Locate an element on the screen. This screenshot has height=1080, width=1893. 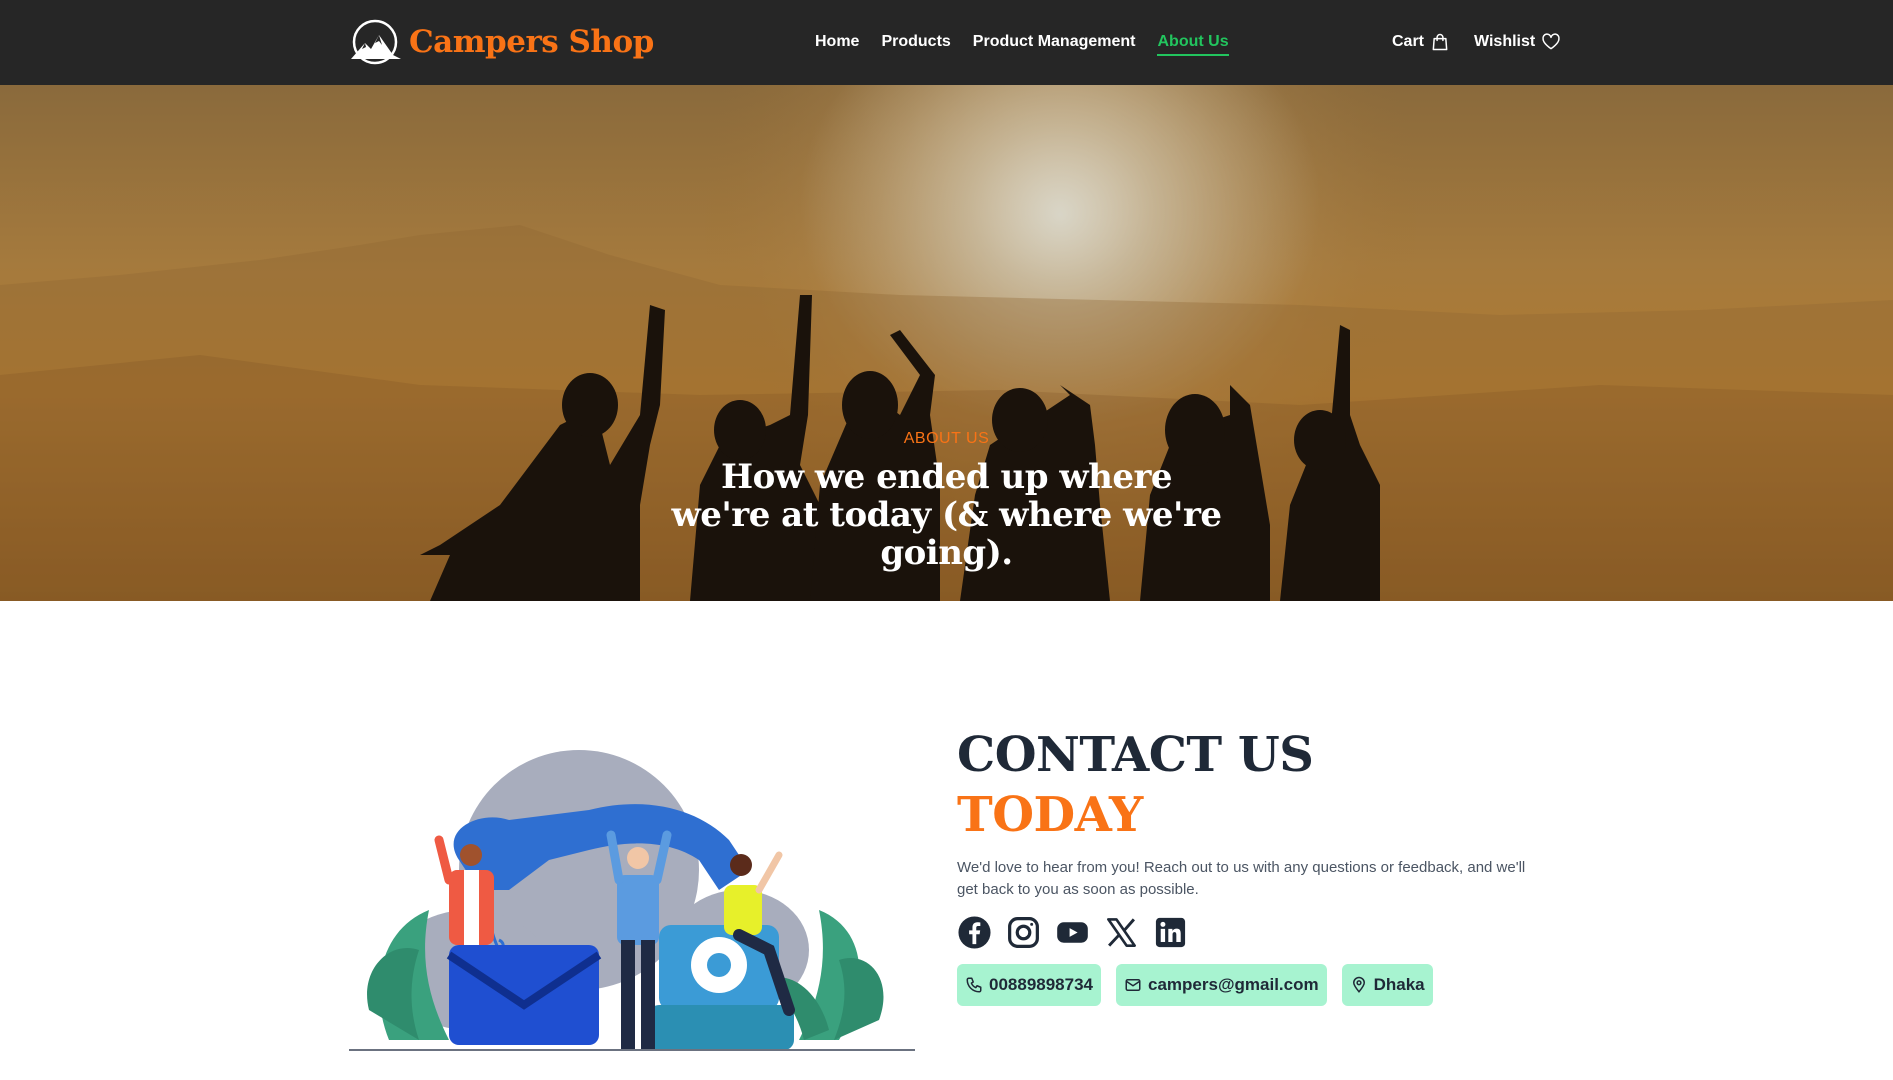
nav-products: Products is located at coordinates (915, 43).